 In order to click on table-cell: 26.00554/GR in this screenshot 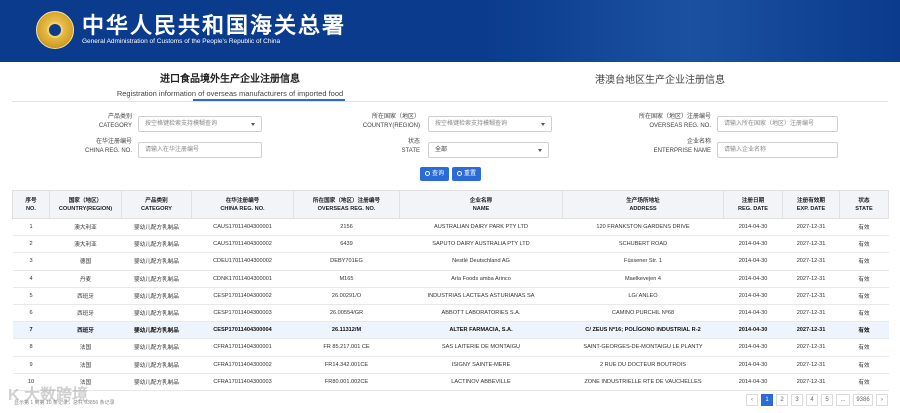, I will do `click(346, 313)`.